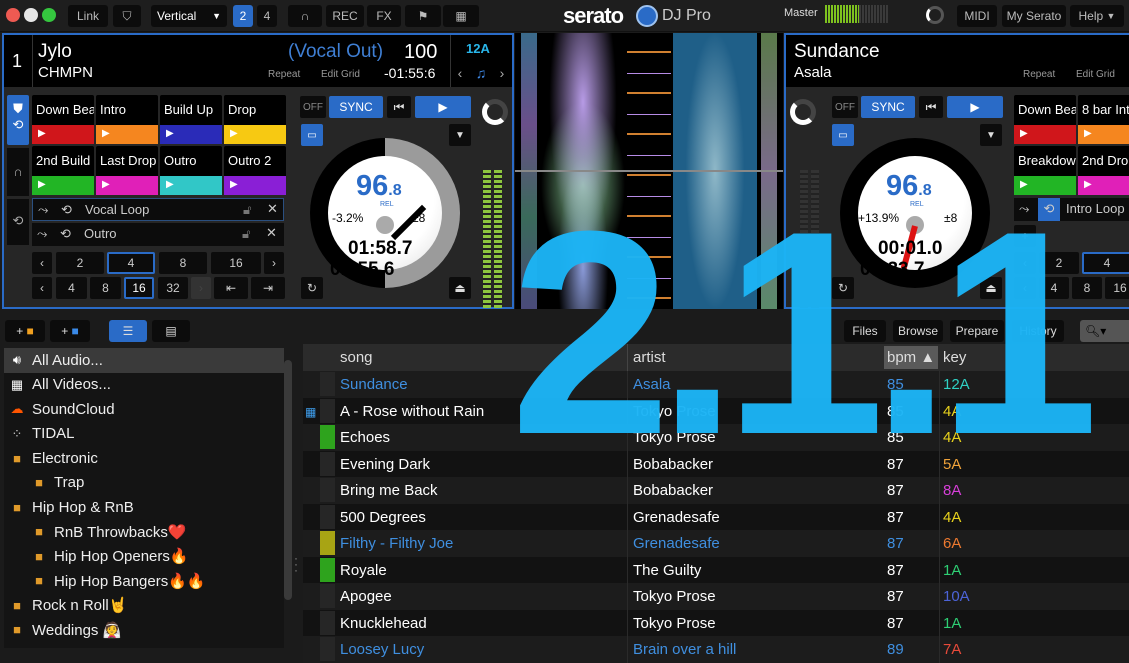 Image resolution: width=1129 pixels, height=663 pixels. I want to click on deck-gain-knob, so click(803, 112).